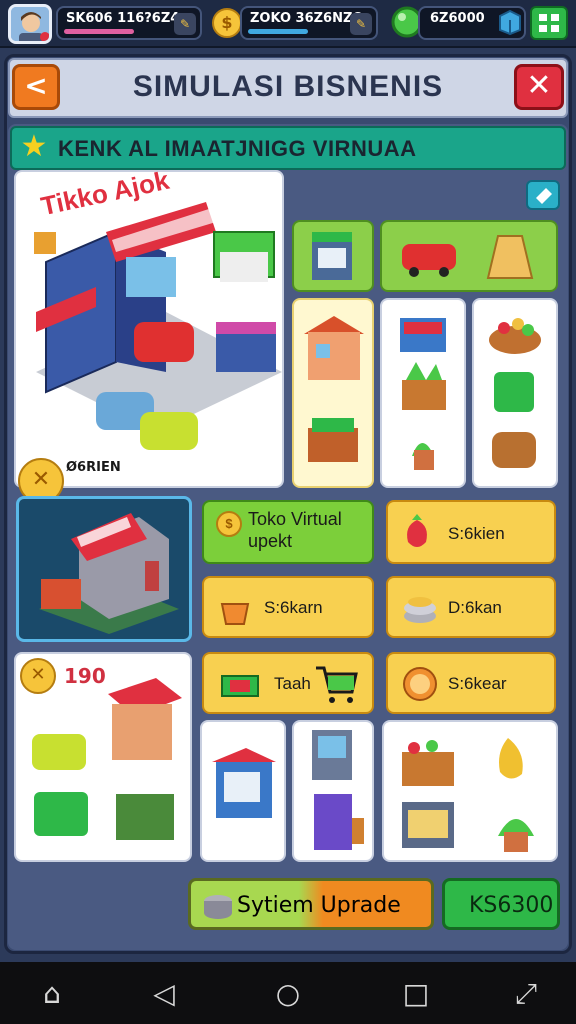  Describe the element at coordinates (185, 24) in the screenshot. I see `edit-icon: ✎` at that location.